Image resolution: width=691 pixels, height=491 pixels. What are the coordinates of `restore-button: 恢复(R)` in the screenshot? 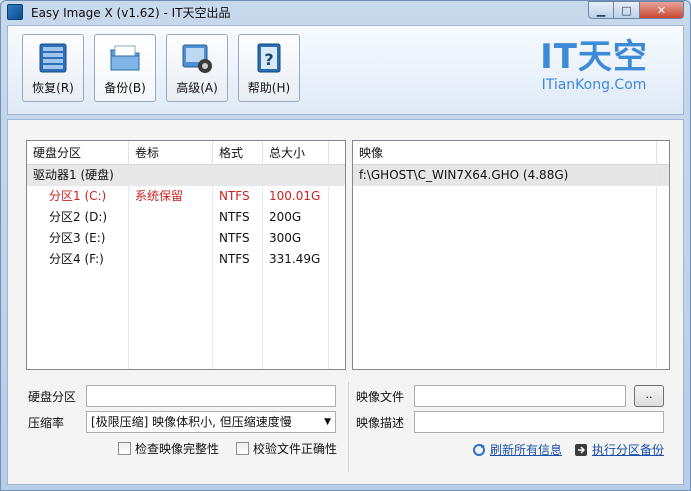 It's located at (53, 68).